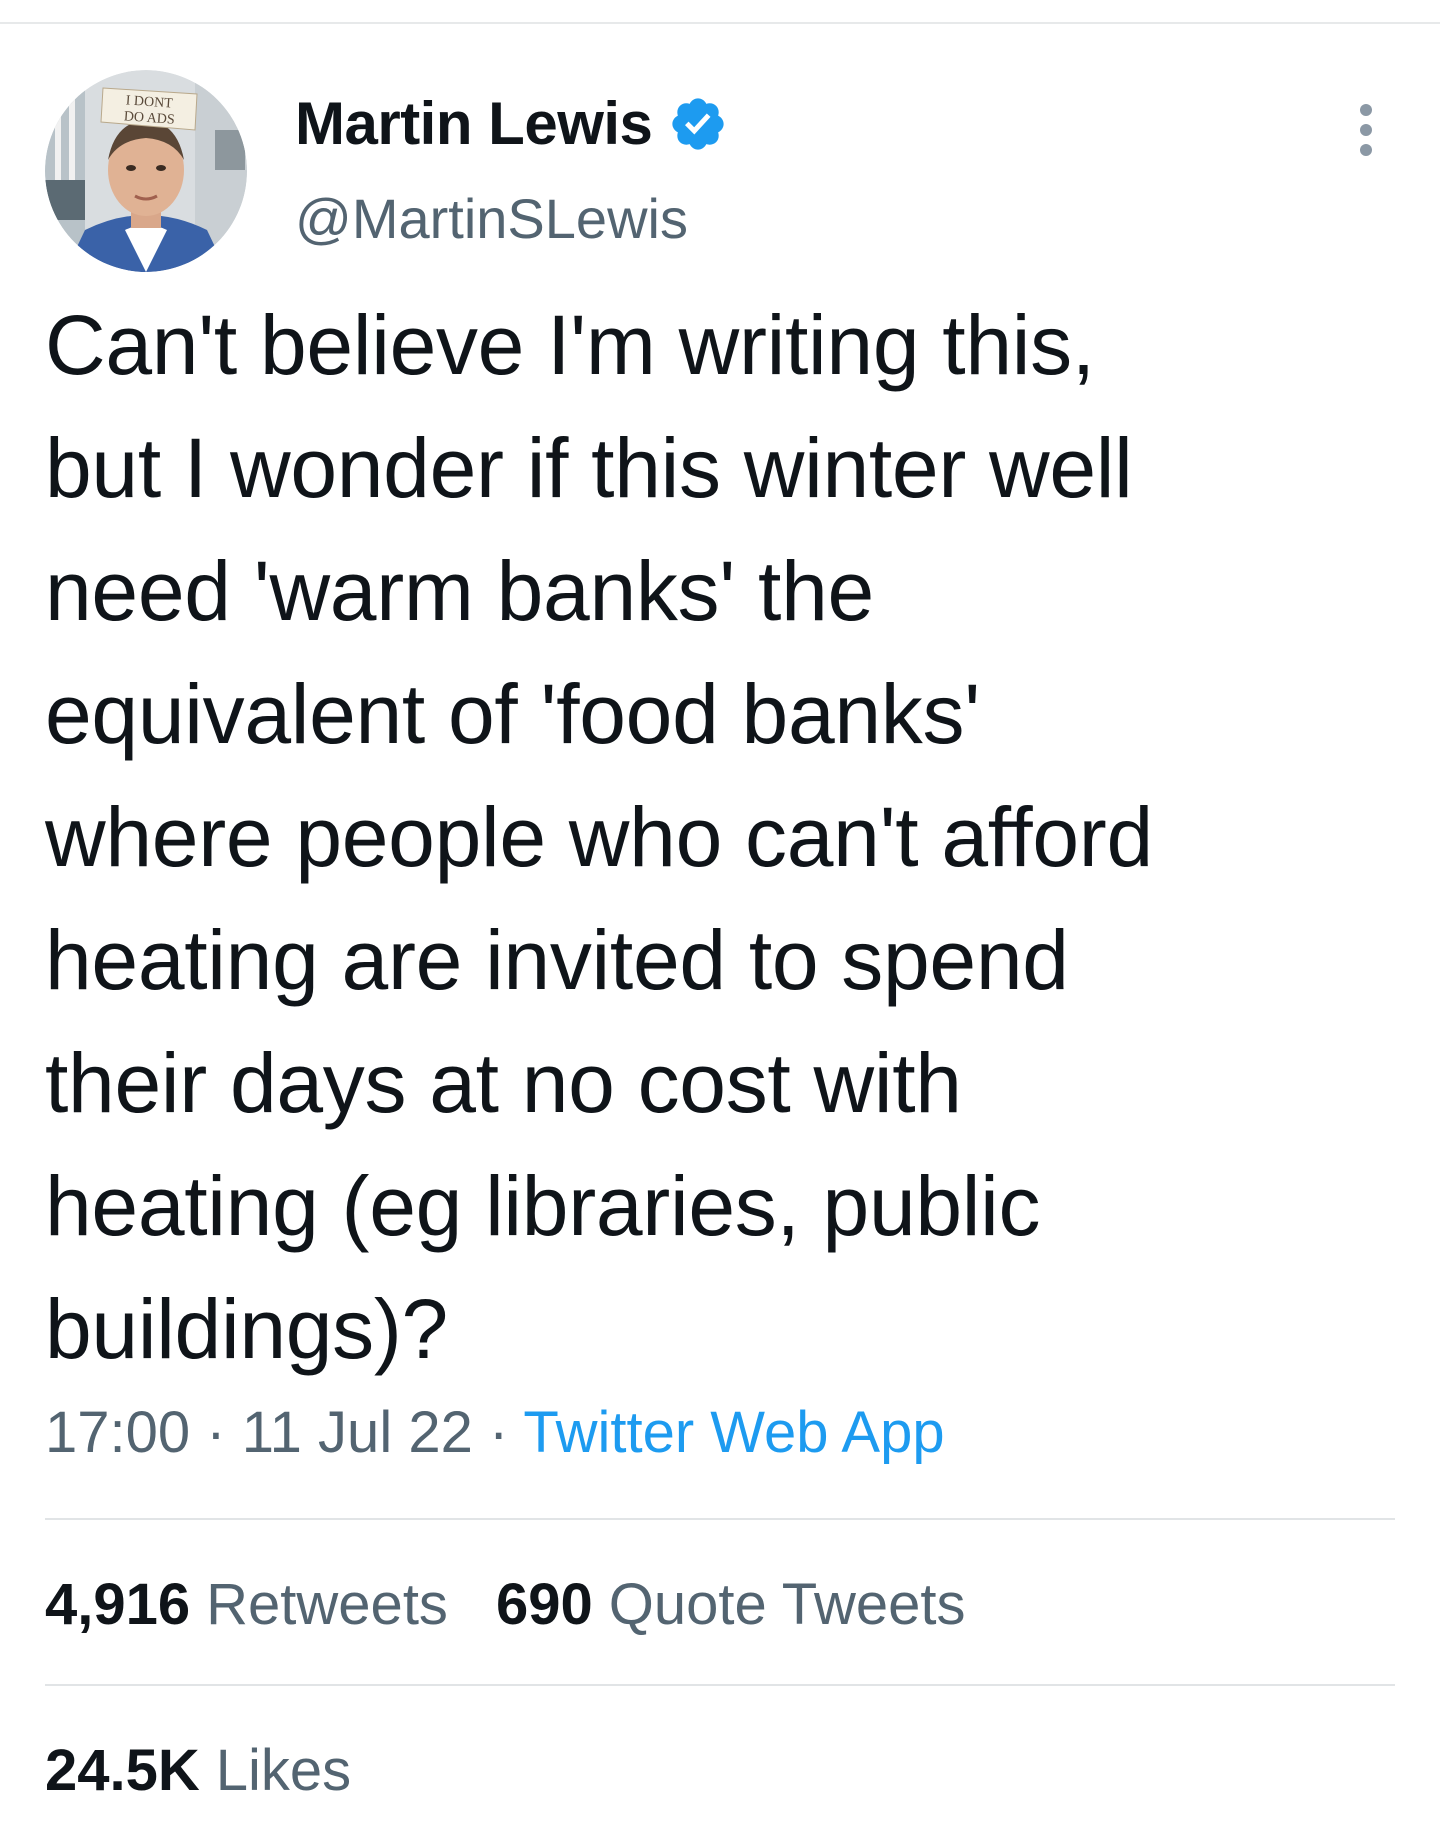 Image resolution: width=1440 pixels, height=1846 pixels. I want to click on quote-tweets-count: 690, so click(544, 1604).